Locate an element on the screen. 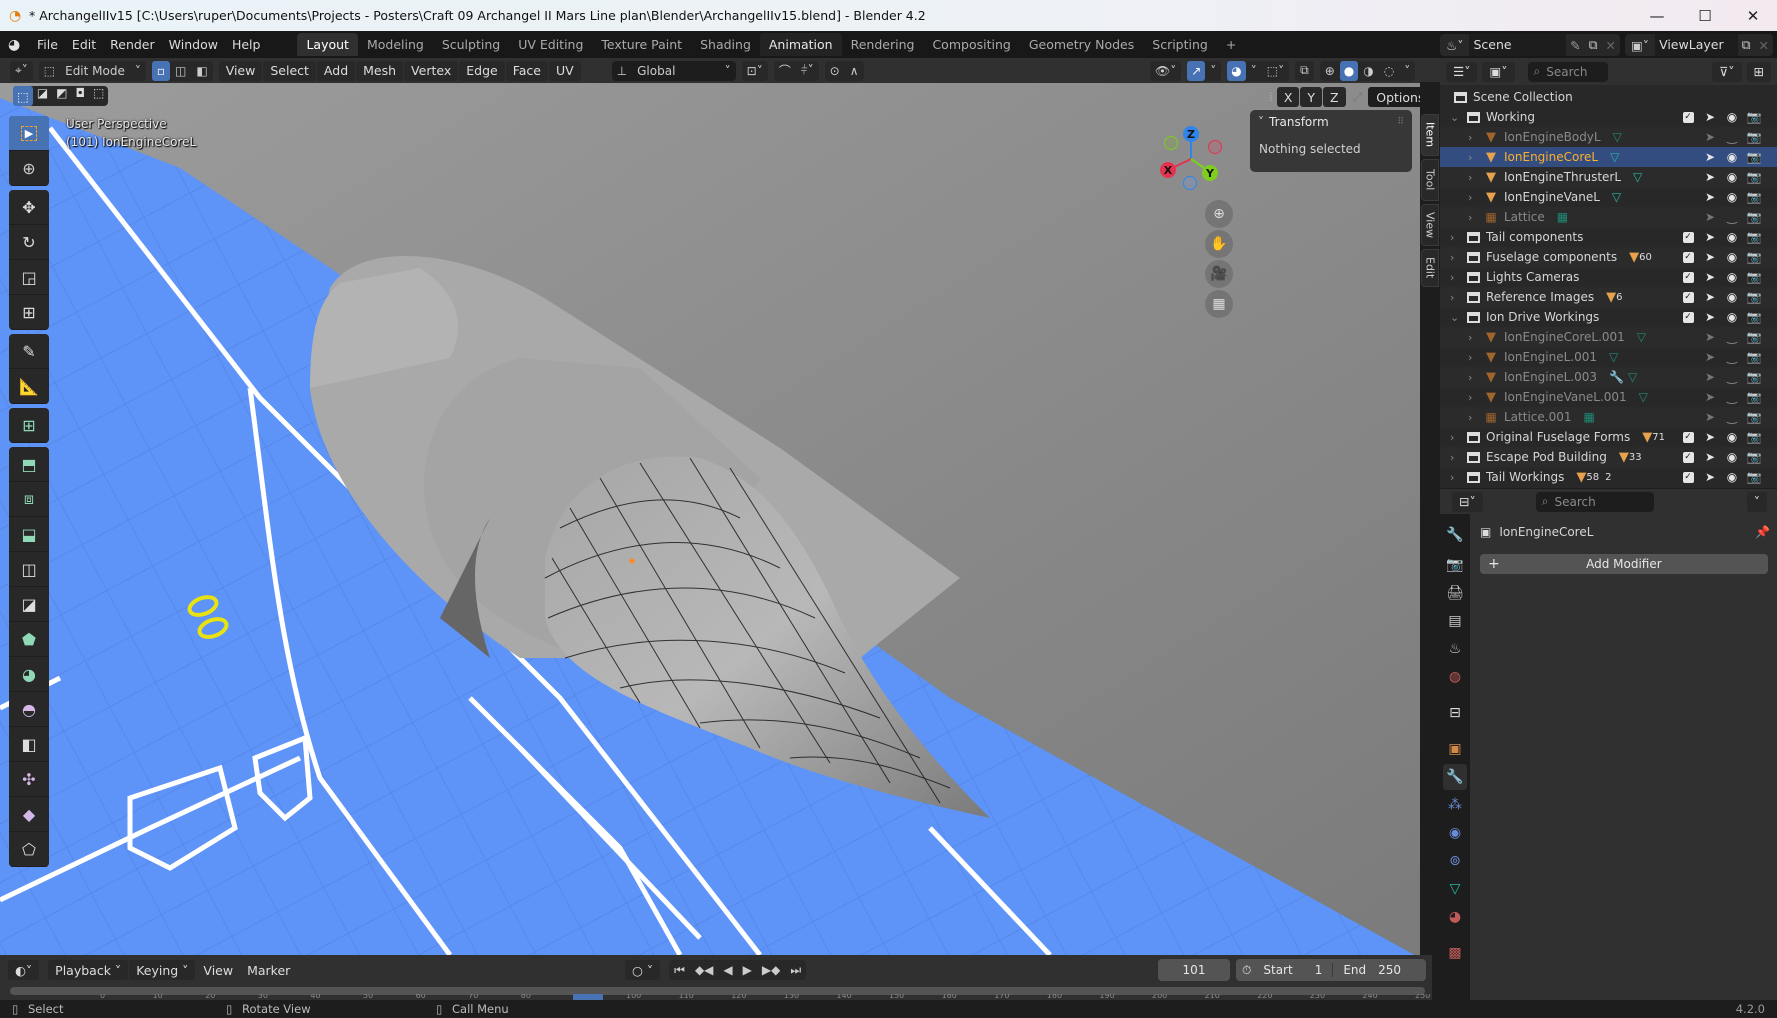 This screenshot has height=1018, width=1777. select-extend-icon: ◪ is located at coordinates (42, 96).